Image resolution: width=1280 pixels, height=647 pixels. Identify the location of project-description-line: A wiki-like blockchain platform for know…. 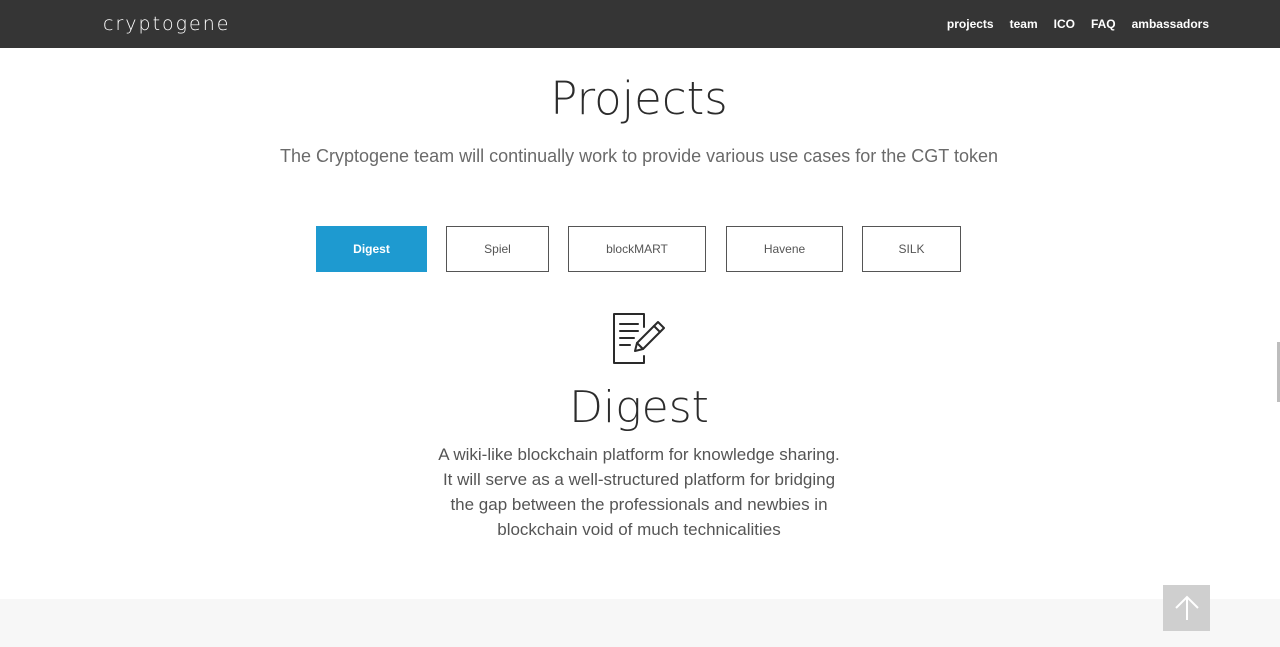
(639, 454).